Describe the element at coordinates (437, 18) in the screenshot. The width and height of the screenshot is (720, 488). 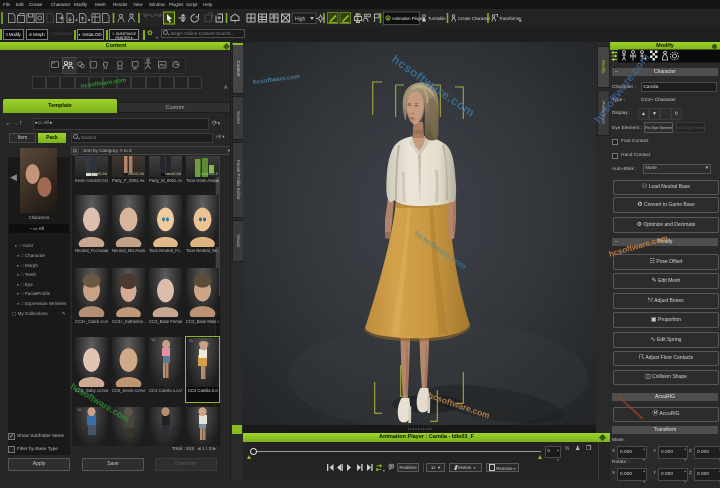
I see `svg-text: Turntable` at that location.